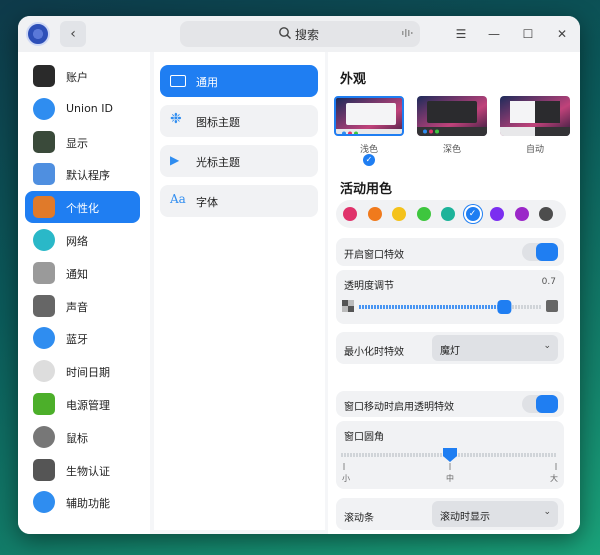 The width and height of the screenshot is (600, 555). I want to click on sidebar-item-12: 生物认证, so click(82, 470).